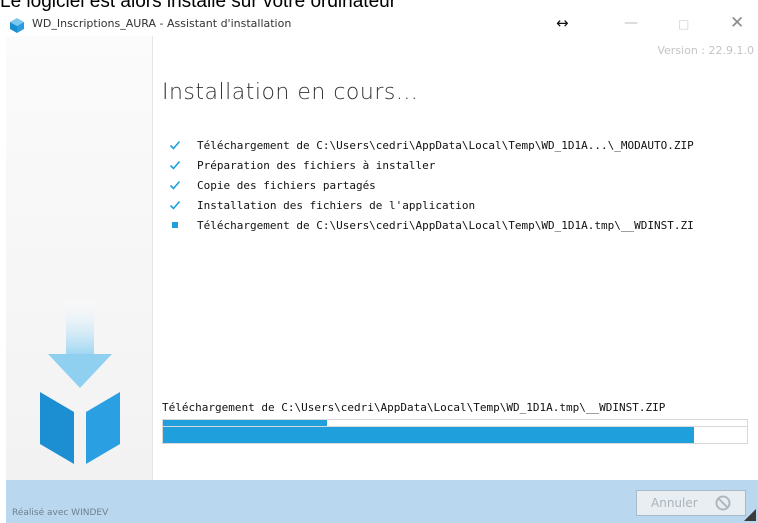 This screenshot has height=523, width=758. What do you see at coordinates (429, 435) in the screenshot?
I see `overall-progress-fill` at bounding box center [429, 435].